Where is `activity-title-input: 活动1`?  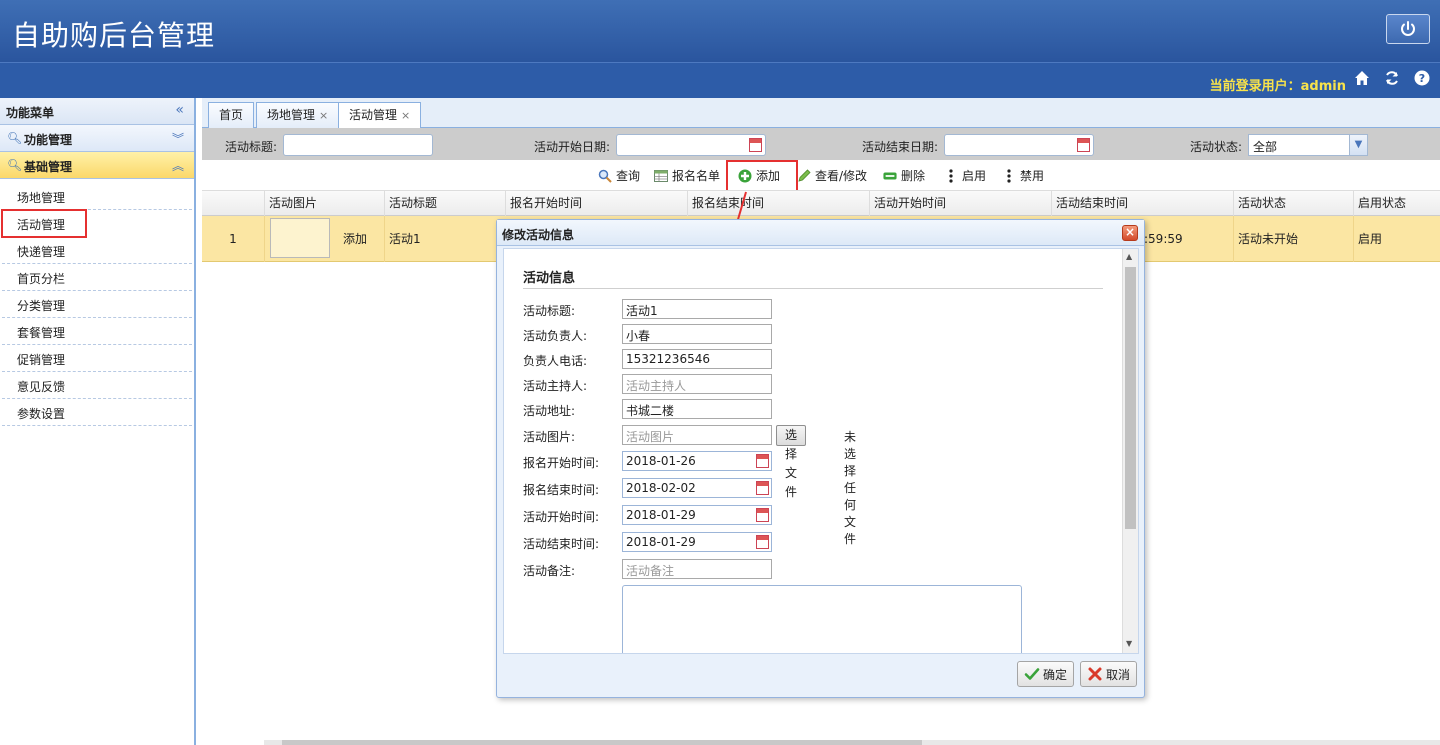
activity-title-input: 活动1 is located at coordinates (697, 309).